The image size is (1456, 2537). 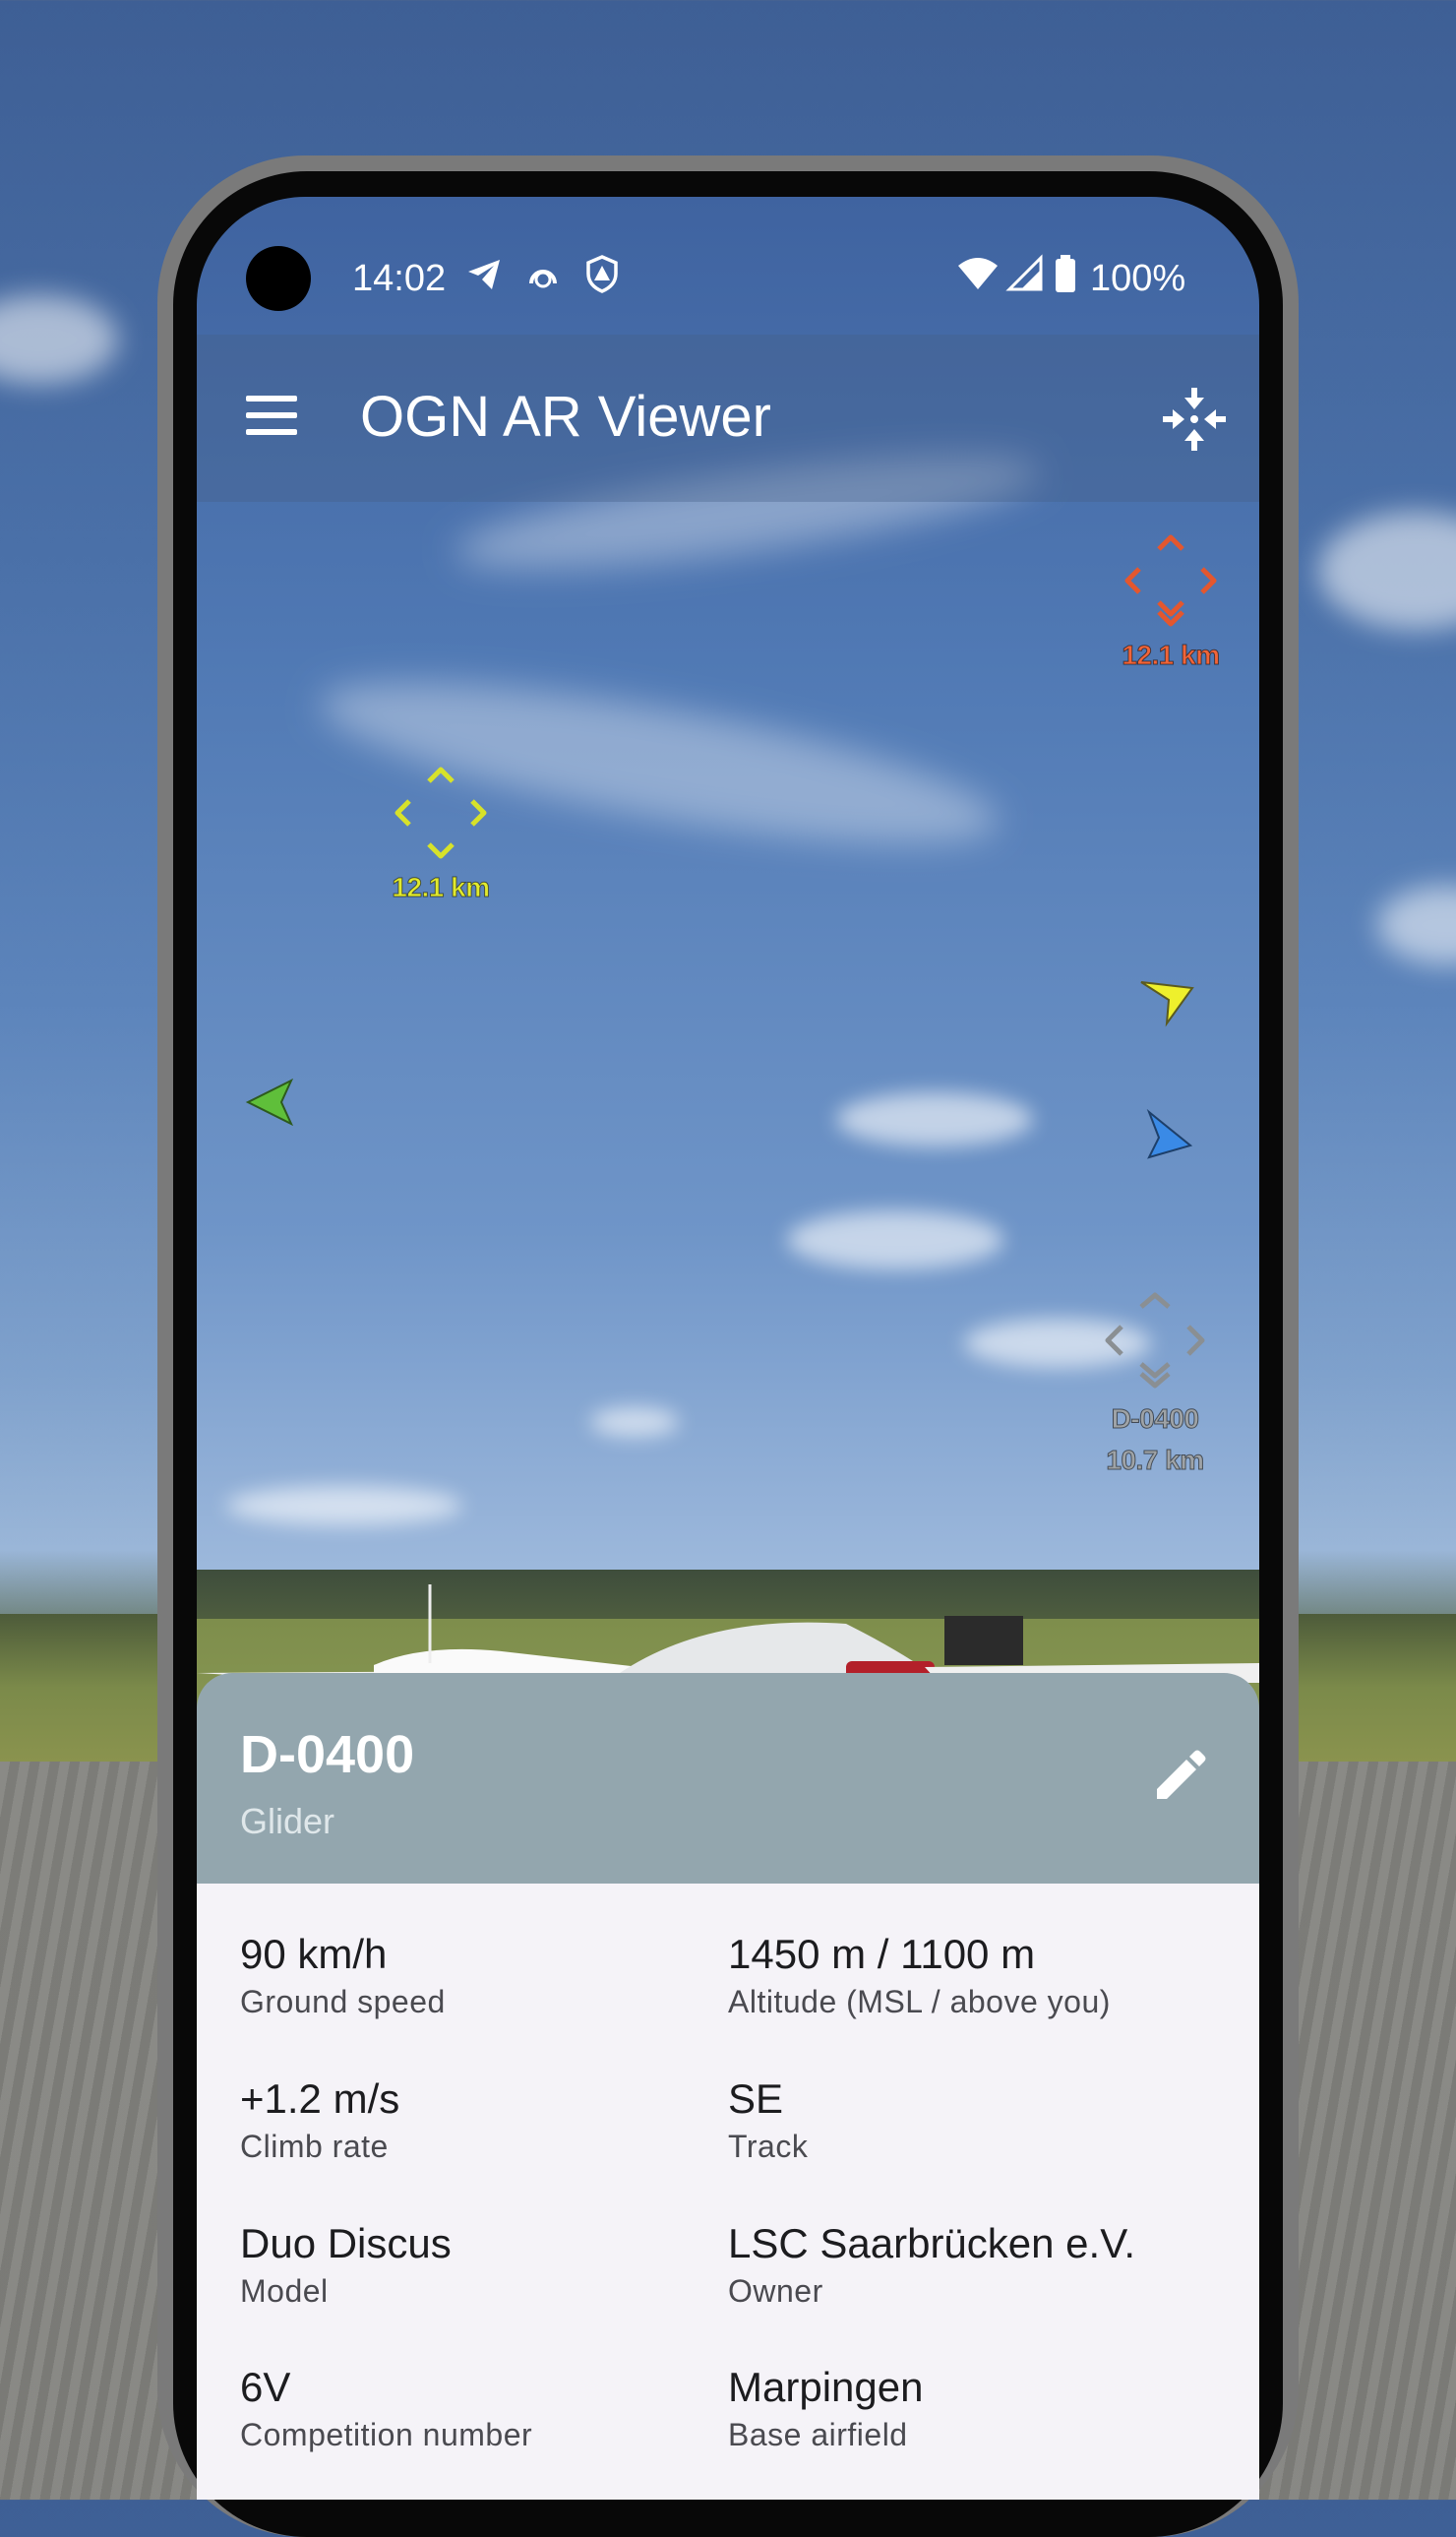 What do you see at coordinates (1178, 1777) in the screenshot?
I see `edit-icon` at bounding box center [1178, 1777].